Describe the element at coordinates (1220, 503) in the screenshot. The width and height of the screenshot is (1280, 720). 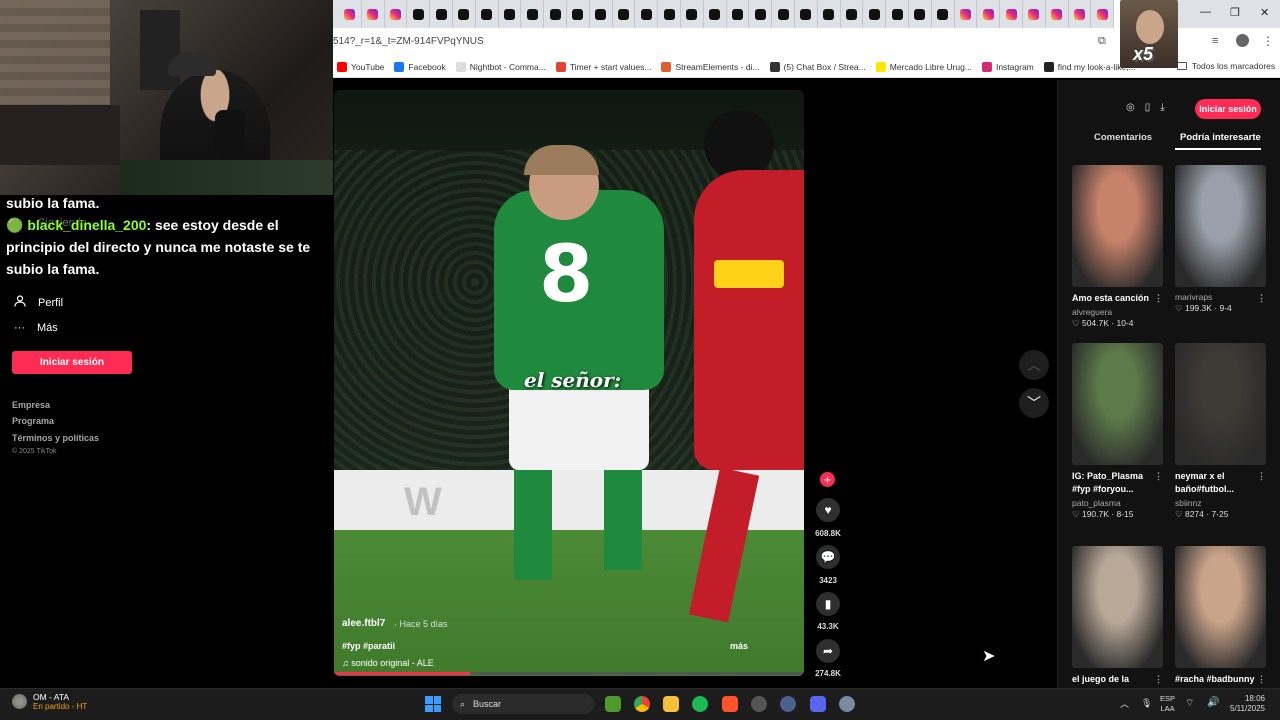
I see `card-author: sbiinnz` at that location.